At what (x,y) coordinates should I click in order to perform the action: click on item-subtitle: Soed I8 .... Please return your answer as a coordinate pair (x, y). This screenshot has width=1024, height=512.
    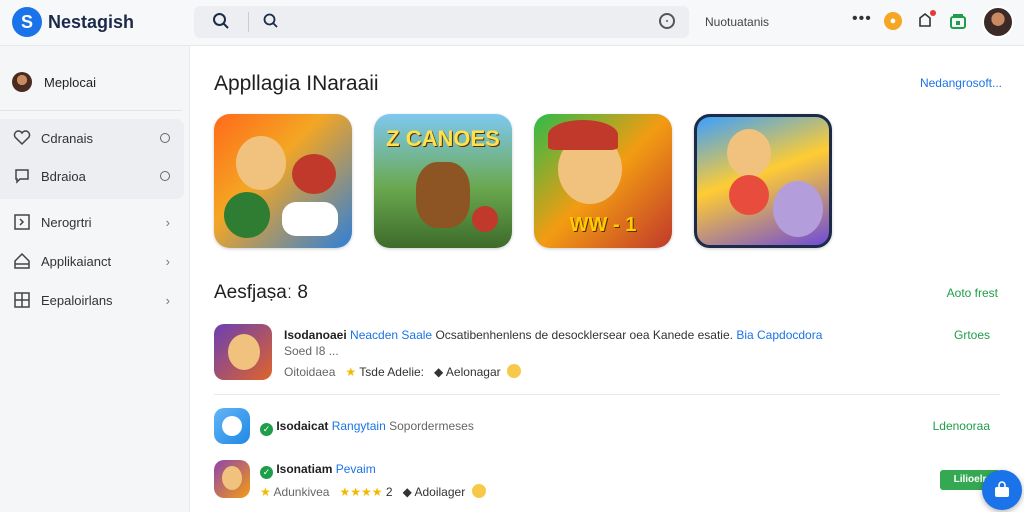
    Looking at the image, I should click on (311, 351).